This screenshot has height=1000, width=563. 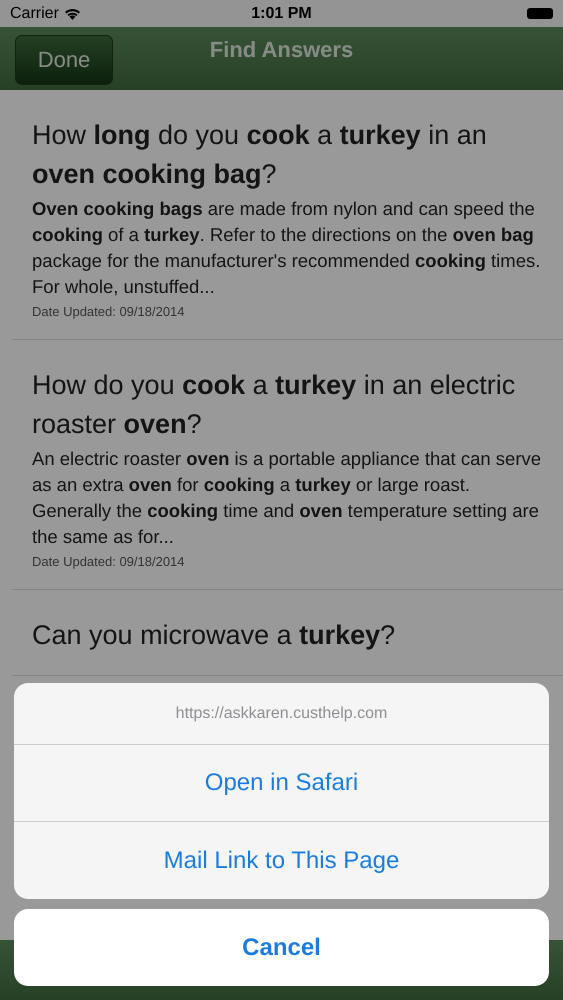 What do you see at coordinates (287, 405) in the screenshot?
I see `question-title: How do you cook a turkey in an electric roaster oven?` at bounding box center [287, 405].